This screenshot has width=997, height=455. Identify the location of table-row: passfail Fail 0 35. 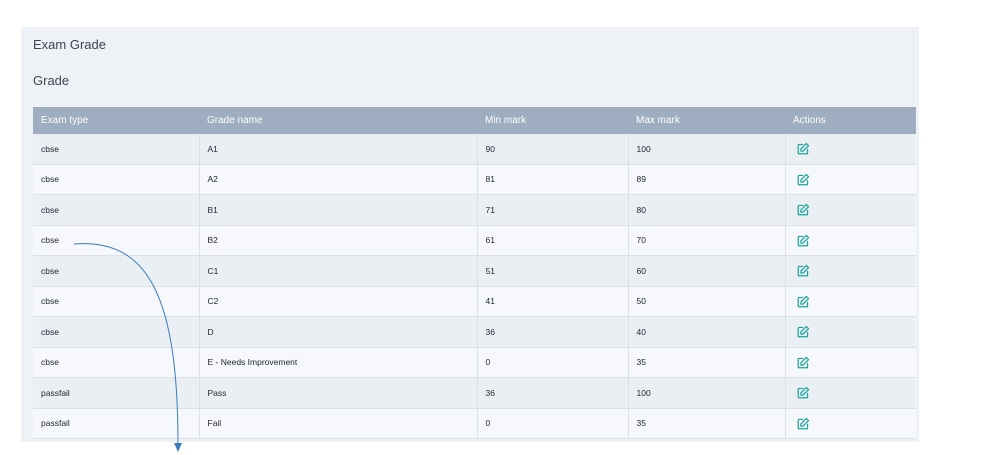
(474, 423).